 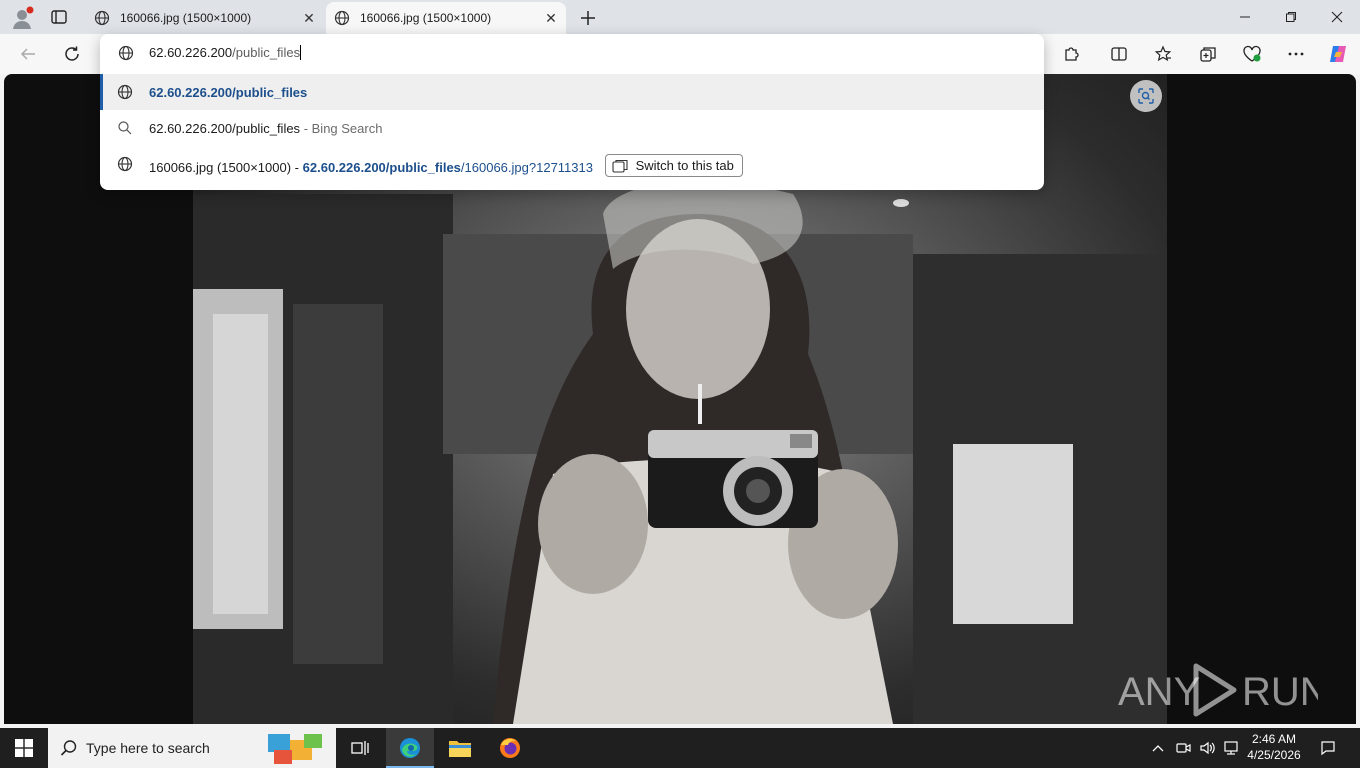 I want to click on tab-actions-icon, so click(x=60, y=18).